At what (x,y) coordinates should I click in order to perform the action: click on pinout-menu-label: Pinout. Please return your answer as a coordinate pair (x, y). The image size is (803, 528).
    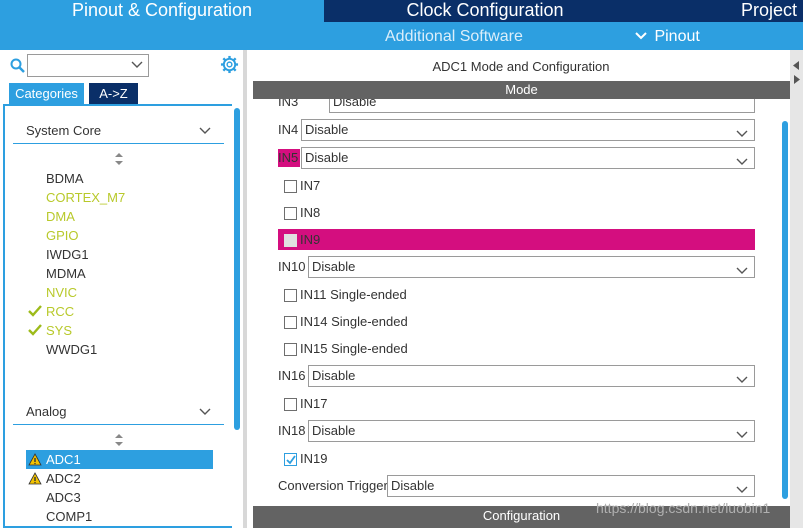
    Looking at the image, I should click on (677, 36).